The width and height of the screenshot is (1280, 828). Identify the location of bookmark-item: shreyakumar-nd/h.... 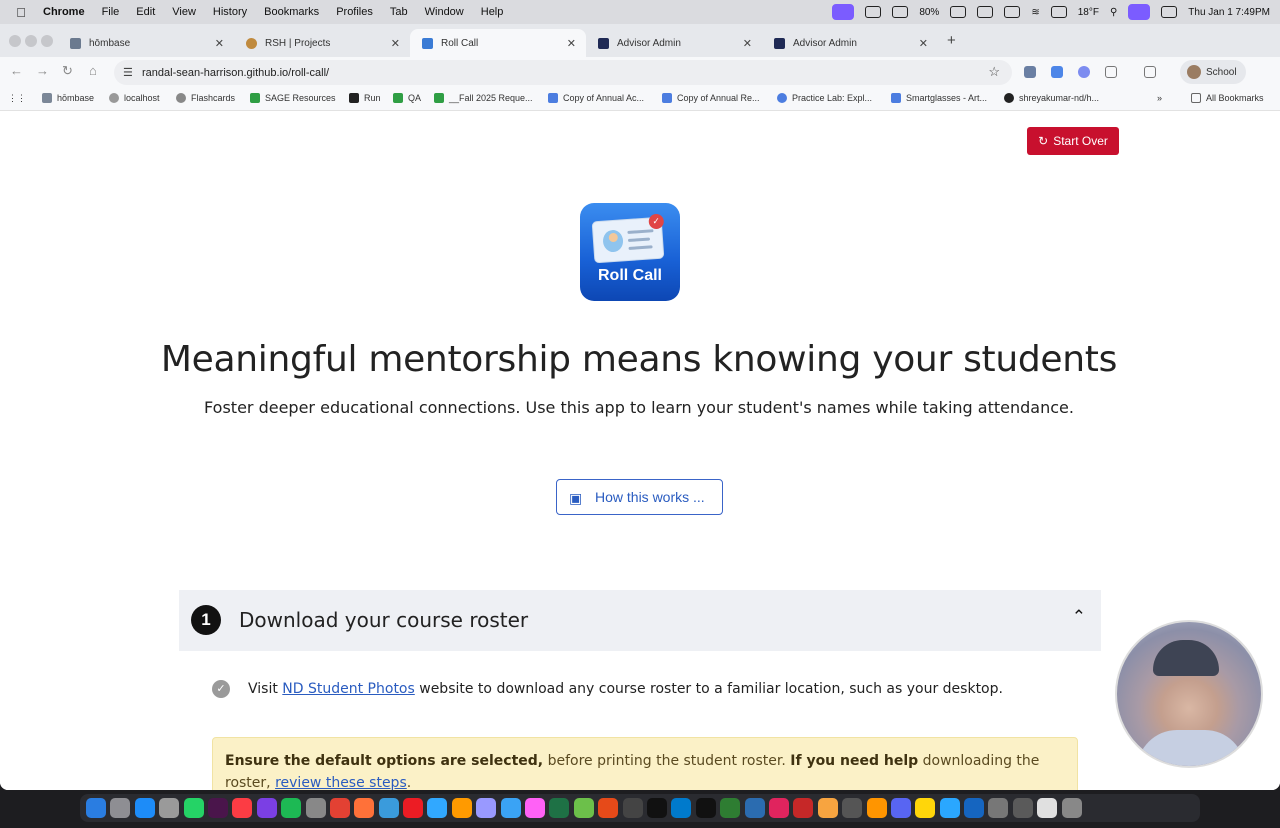
(1051, 98).